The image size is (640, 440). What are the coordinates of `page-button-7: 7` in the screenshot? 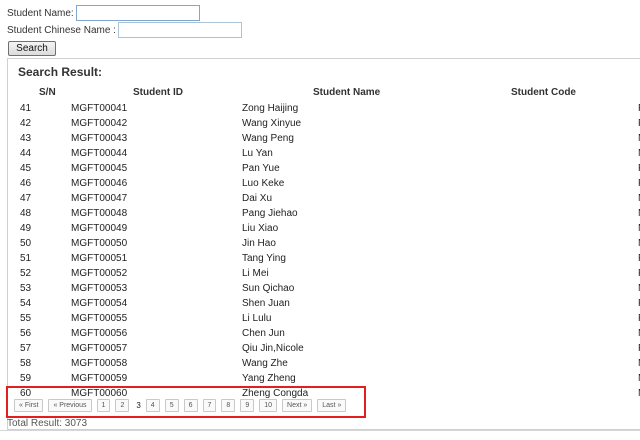 It's located at (209, 405).